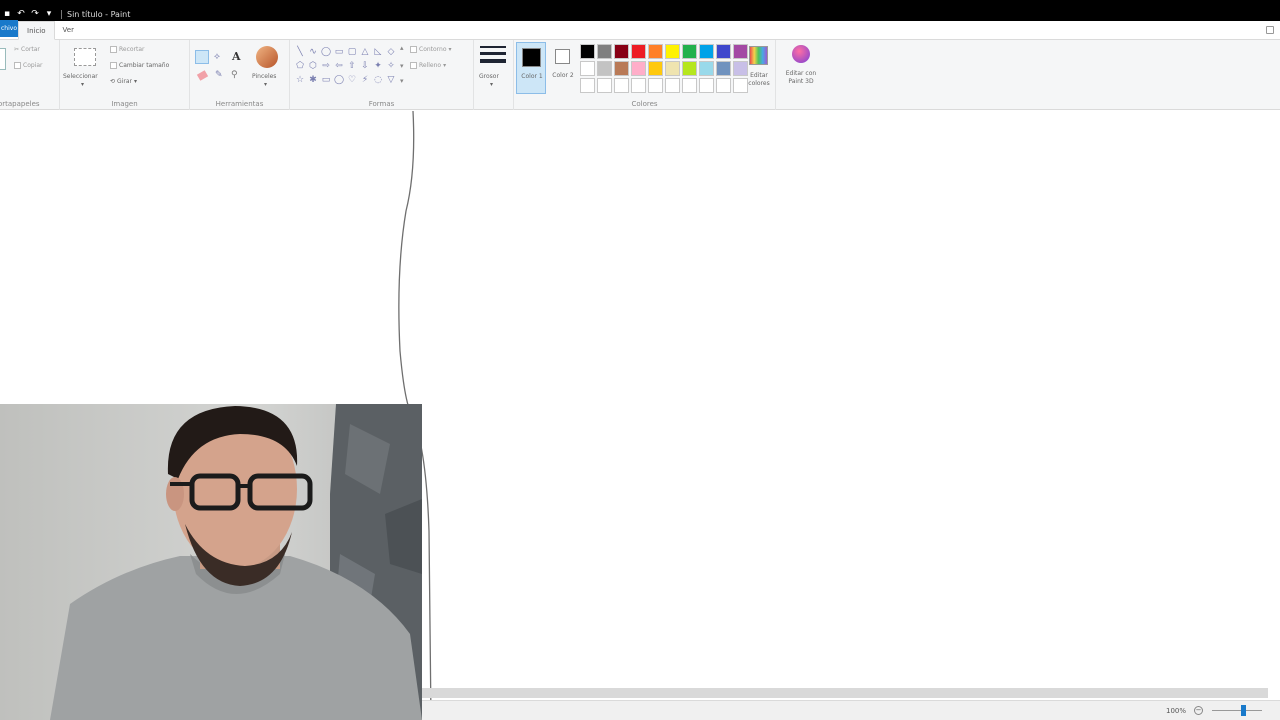 This screenshot has height=720, width=1280. What do you see at coordinates (33, 65) in the screenshot?
I see `copy-label: Copiar` at bounding box center [33, 65].